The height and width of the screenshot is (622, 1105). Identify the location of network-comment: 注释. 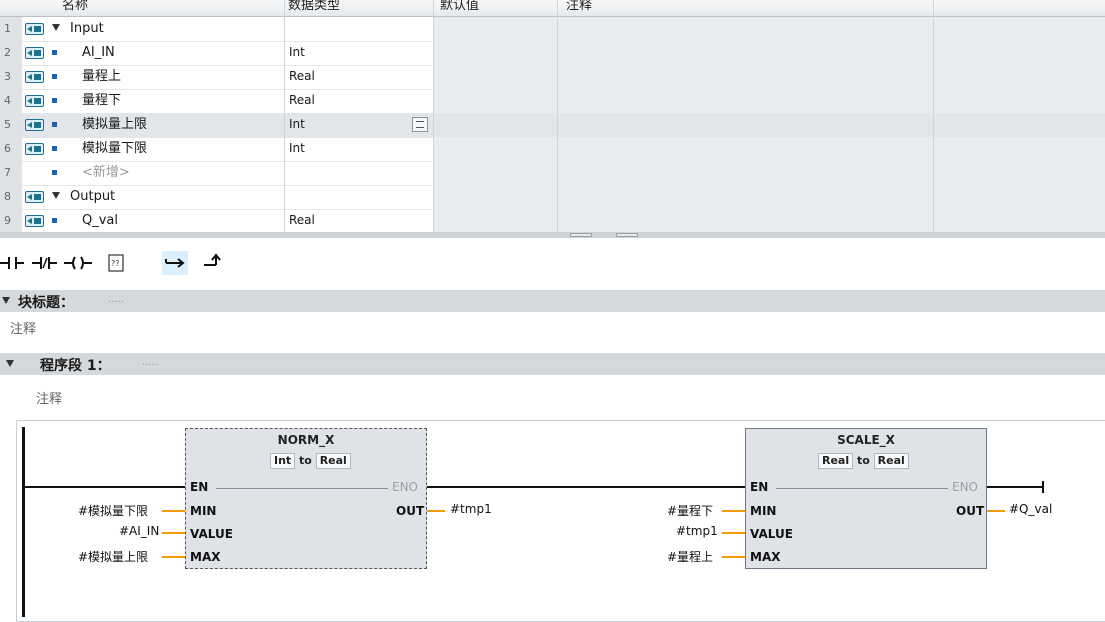
(49, 397).